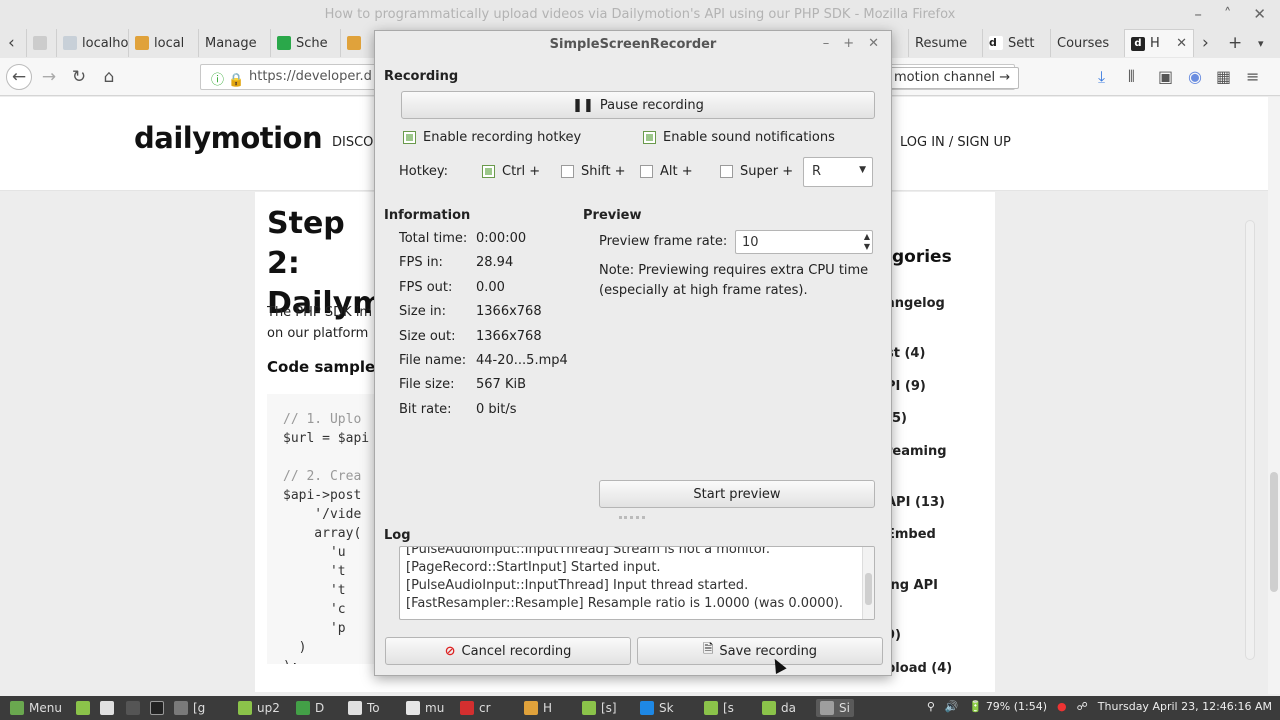 This screenshot has width=1280, height=720. What do you see at coordinates (421, 263) in the screenshot?
I see `info-label: FPS in:` at bounding box center [421, 263].